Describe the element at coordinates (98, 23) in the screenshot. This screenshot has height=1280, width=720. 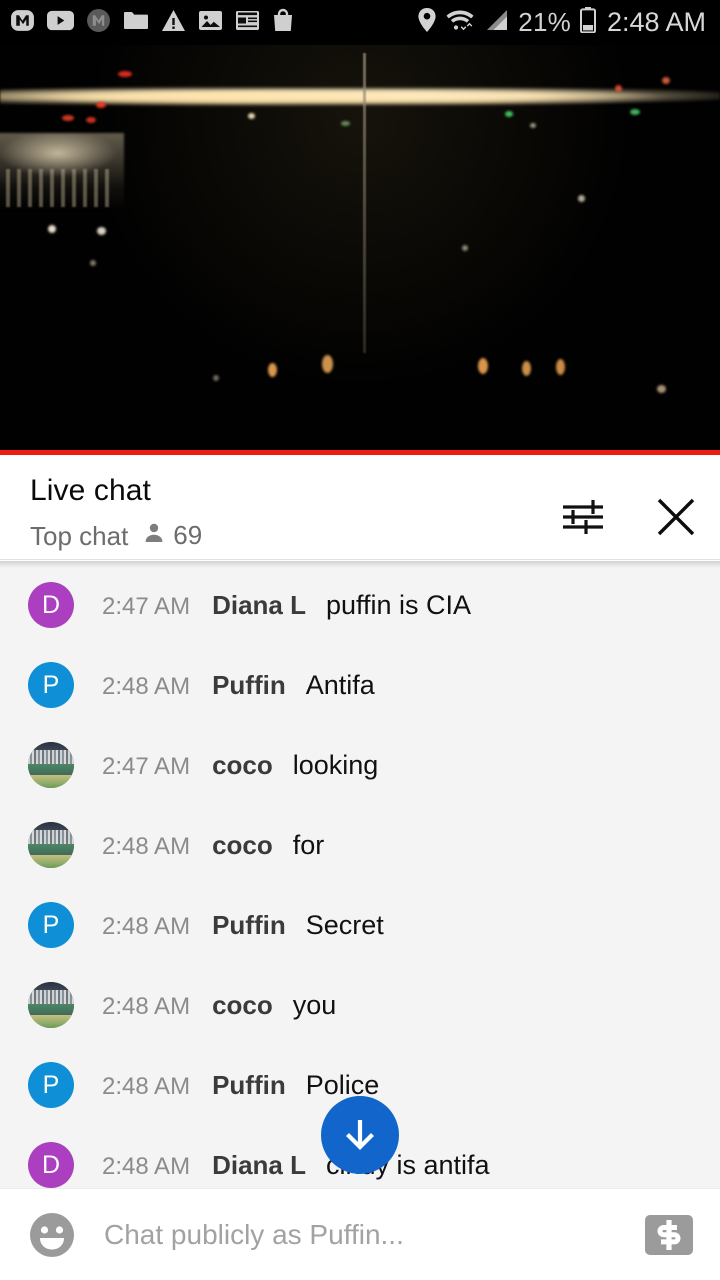
I see `m-logo-gray-icon` at that location.